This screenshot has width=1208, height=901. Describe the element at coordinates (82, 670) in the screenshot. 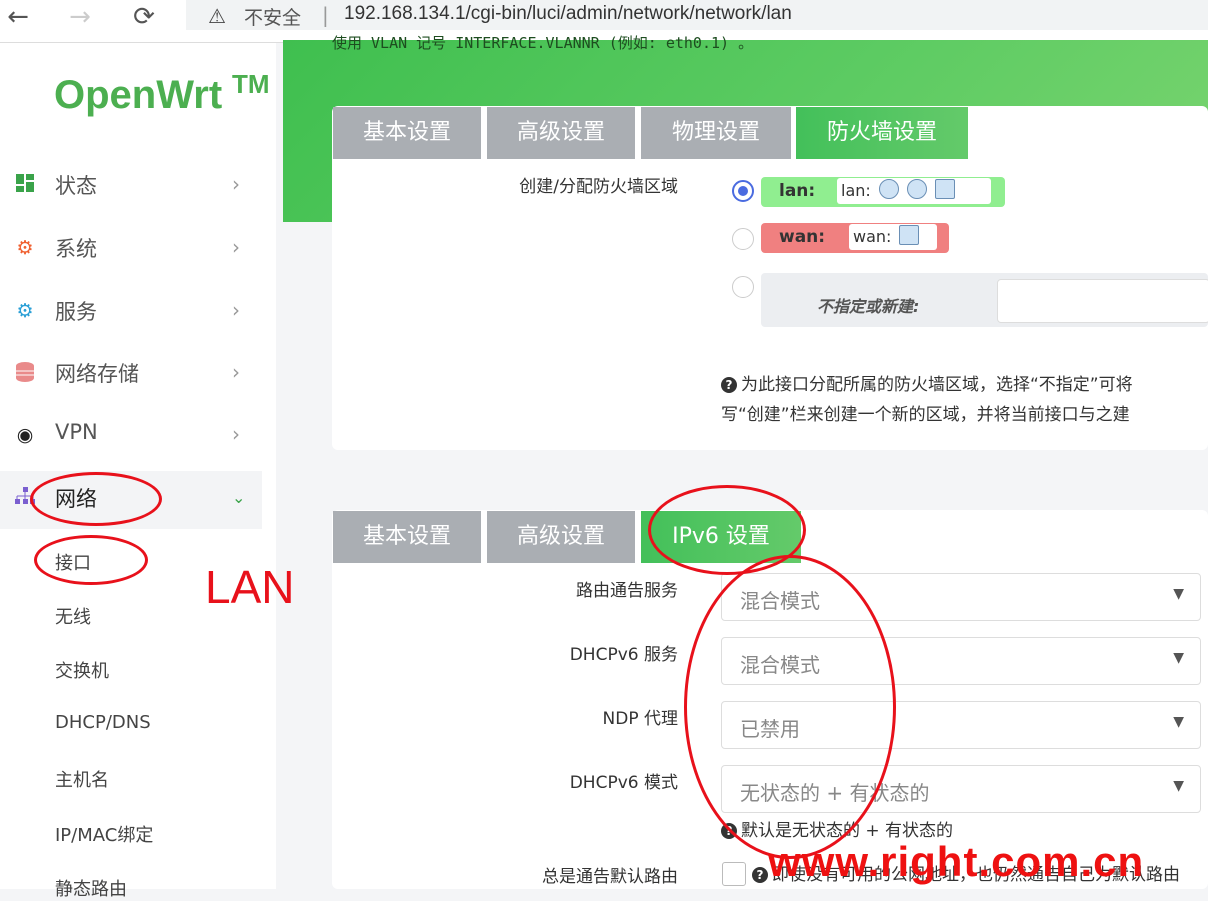

I see `subitem-switch: 交换机` at that location.